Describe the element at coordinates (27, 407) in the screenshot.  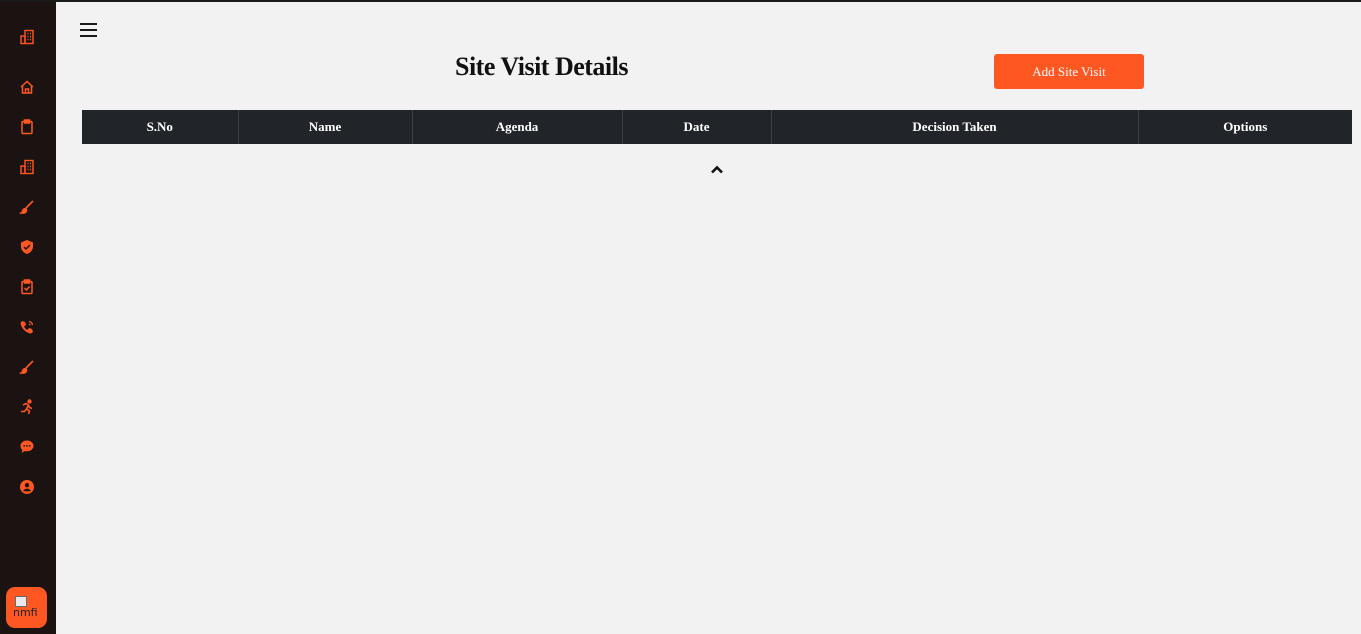
I see `running-person-icon` at that location.